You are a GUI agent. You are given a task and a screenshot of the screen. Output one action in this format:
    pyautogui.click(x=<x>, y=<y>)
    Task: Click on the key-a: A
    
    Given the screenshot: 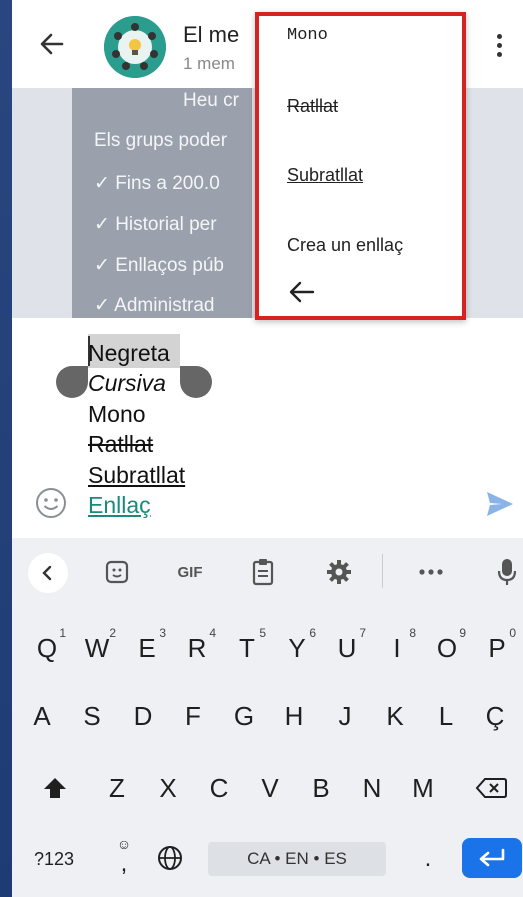 What is the action you would take?
    pyautogui.click(x=42, y=716)
    